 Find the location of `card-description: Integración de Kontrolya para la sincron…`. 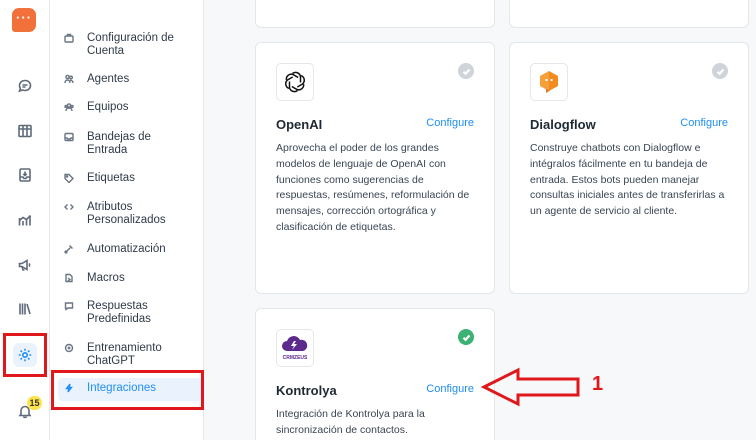

card-description: Integración de Kontrolya para la sincron… is located at coordinates (350, 422).